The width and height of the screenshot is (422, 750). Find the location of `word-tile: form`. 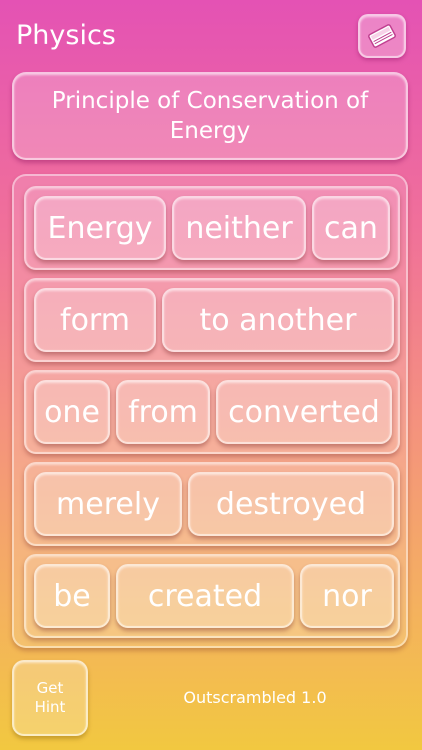

word-tile: form is located at coordinates (95, 320).